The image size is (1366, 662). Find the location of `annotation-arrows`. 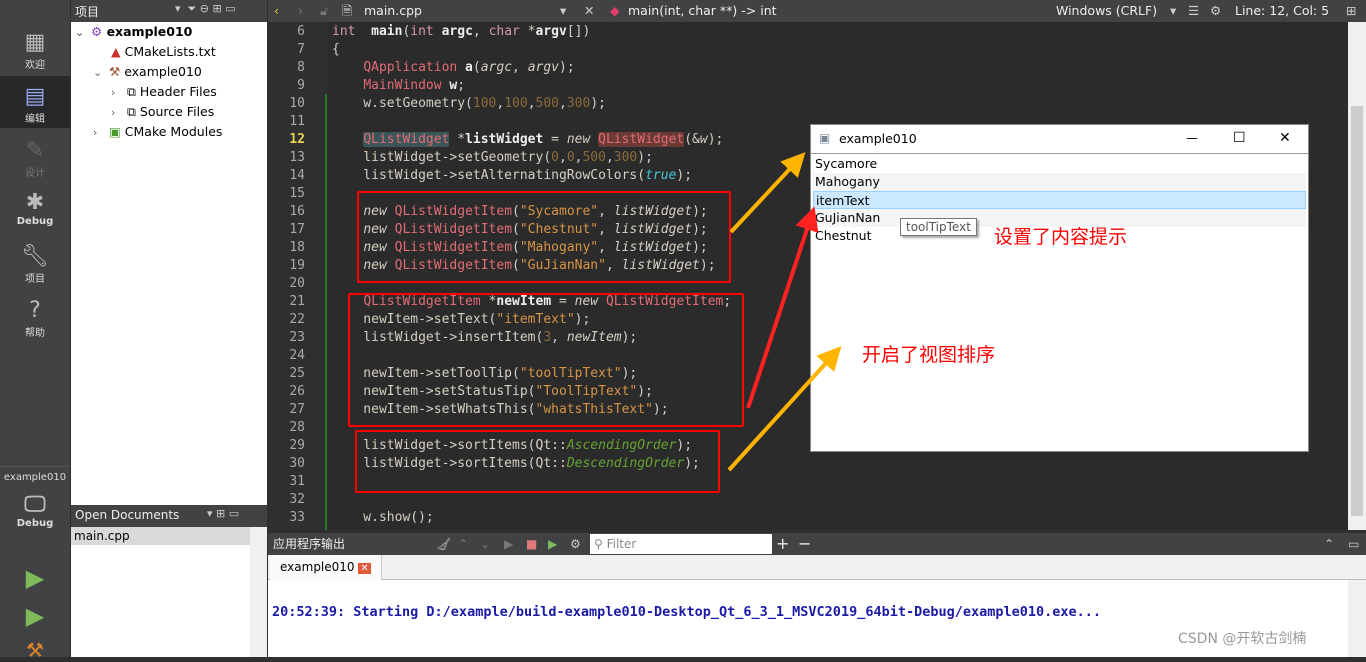

annotation-arrows is located at coordinates (784, 312).